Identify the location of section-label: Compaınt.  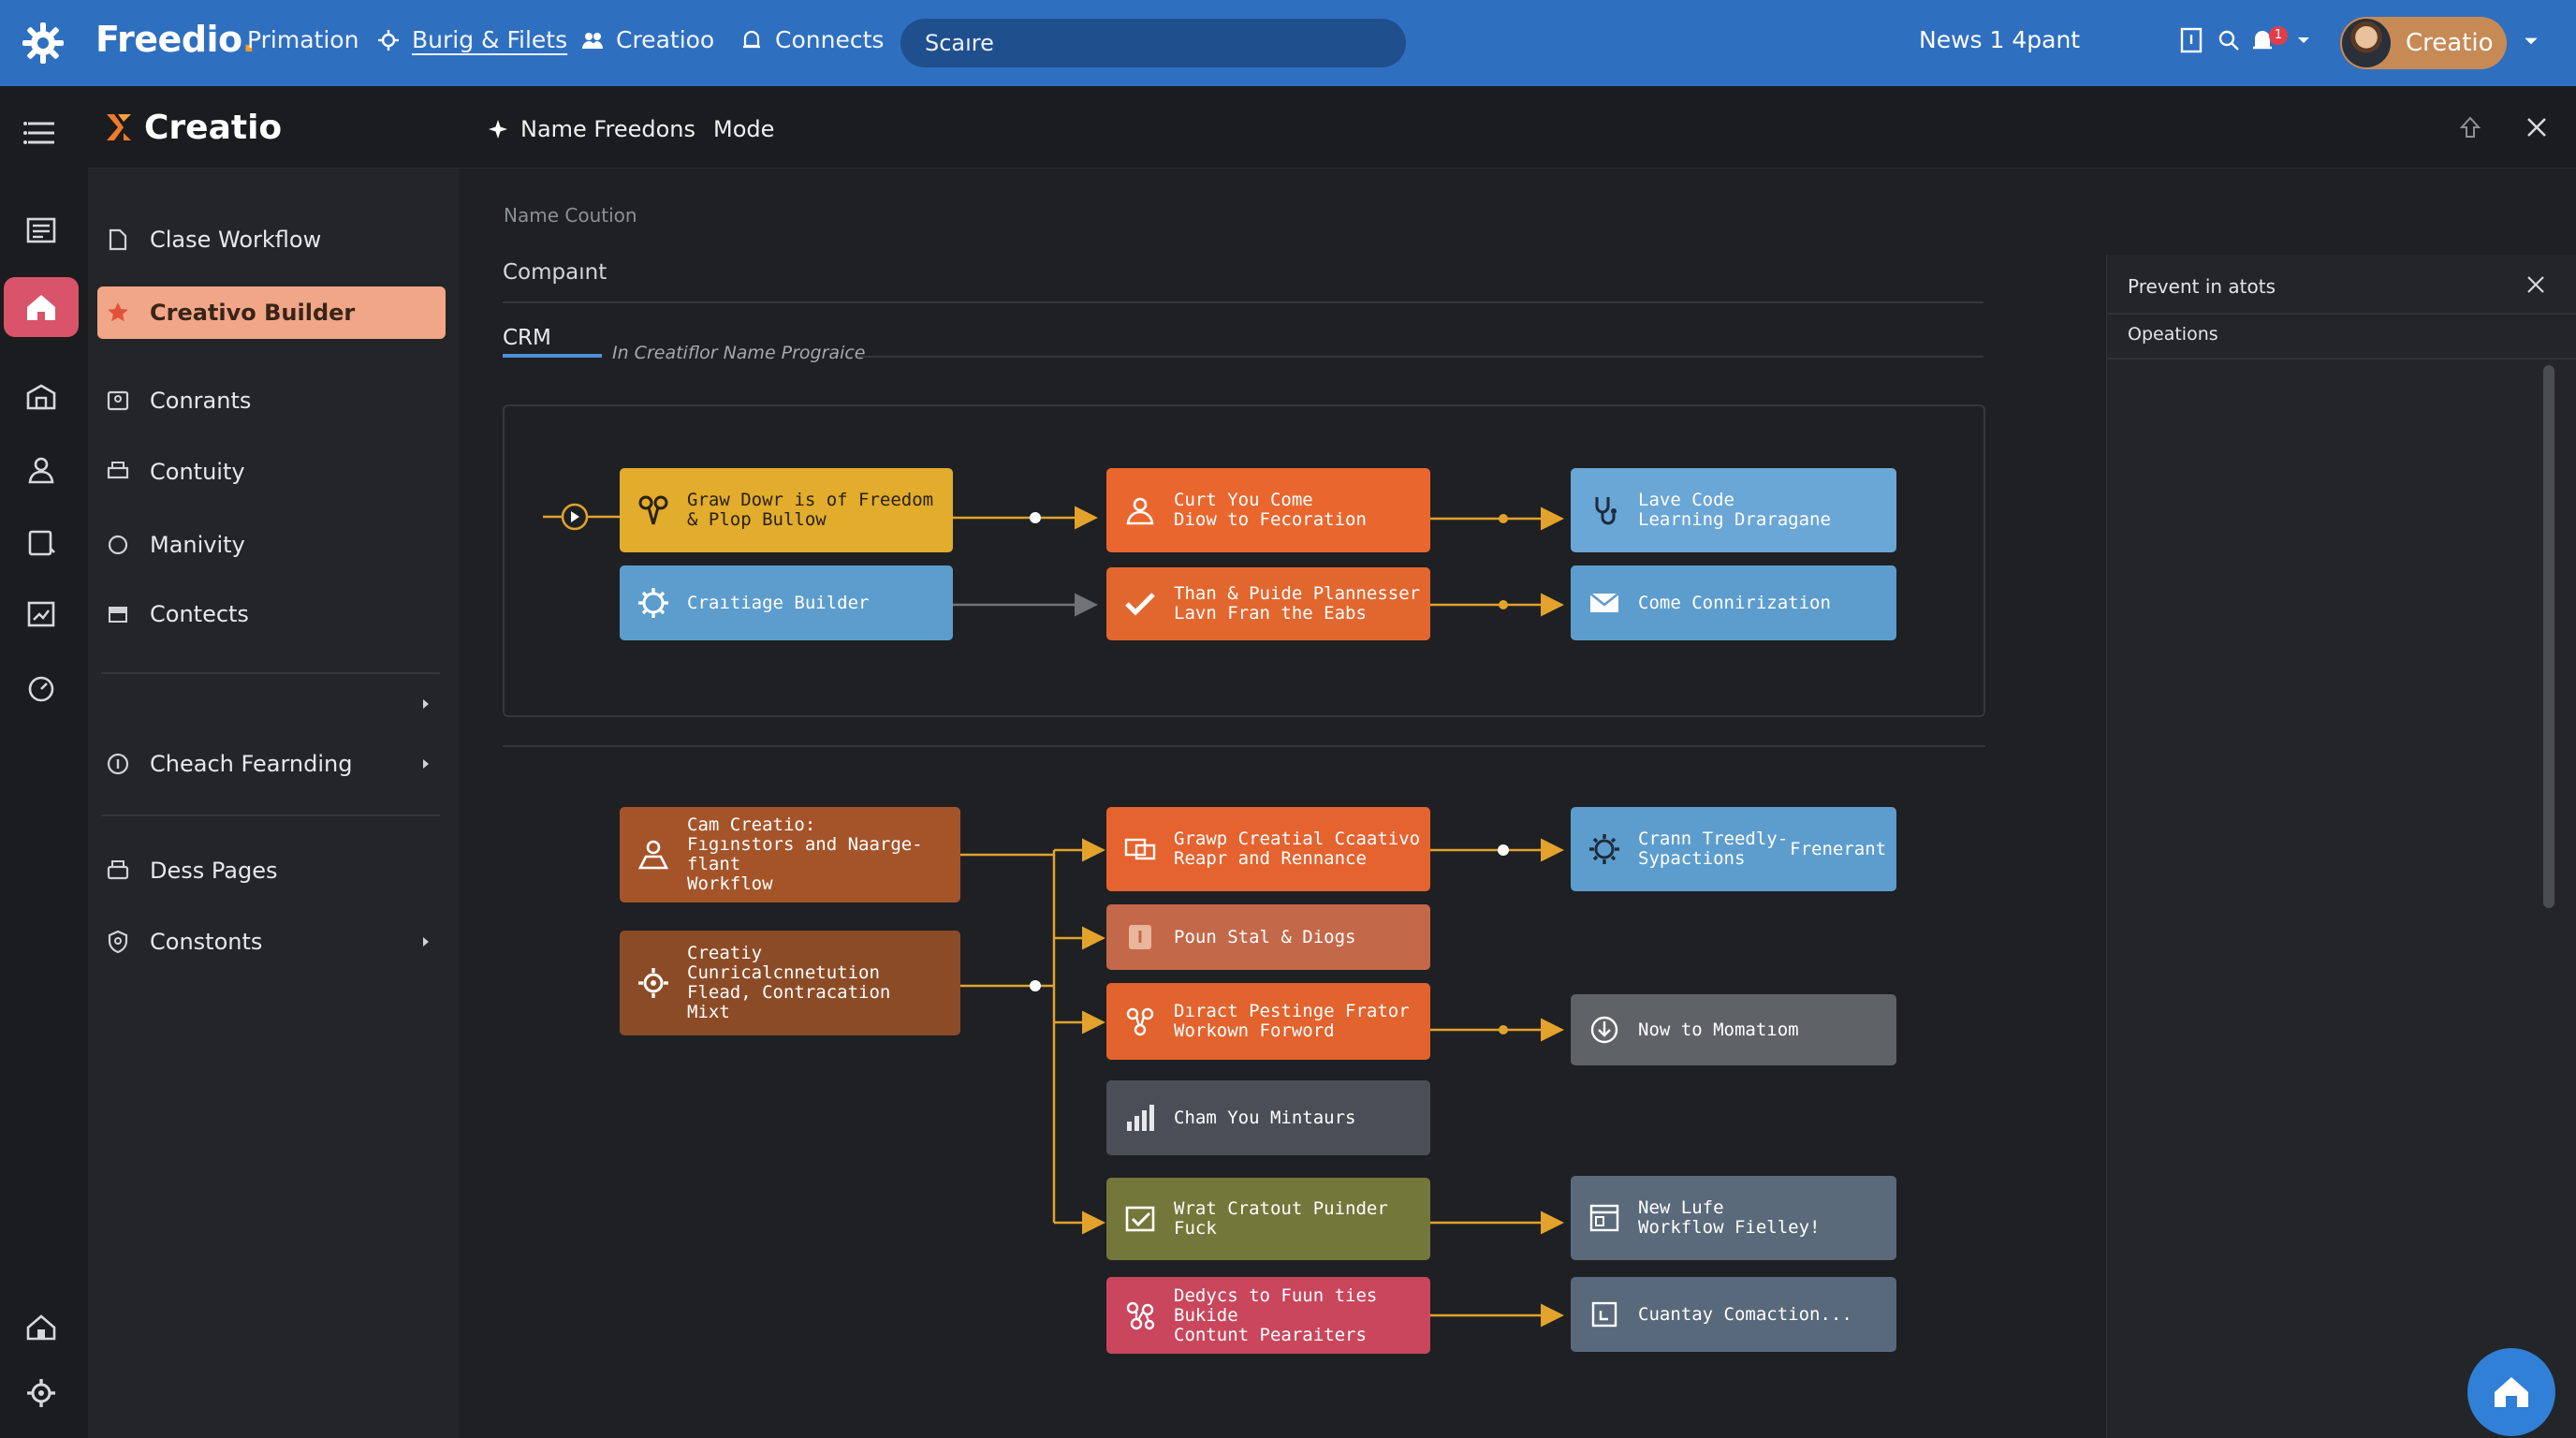
(555, 272).